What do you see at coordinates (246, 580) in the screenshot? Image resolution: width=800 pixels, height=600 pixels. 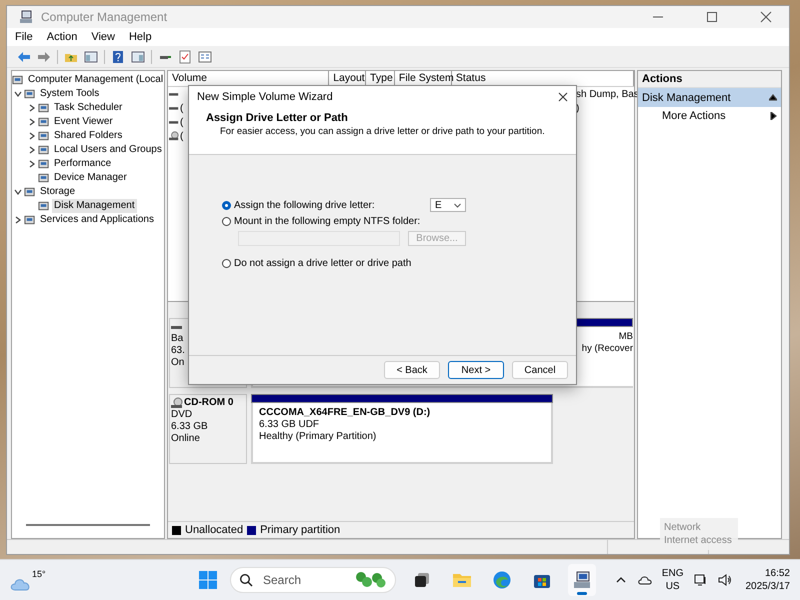 I see `search-icon` at bounding box center [246, 580].